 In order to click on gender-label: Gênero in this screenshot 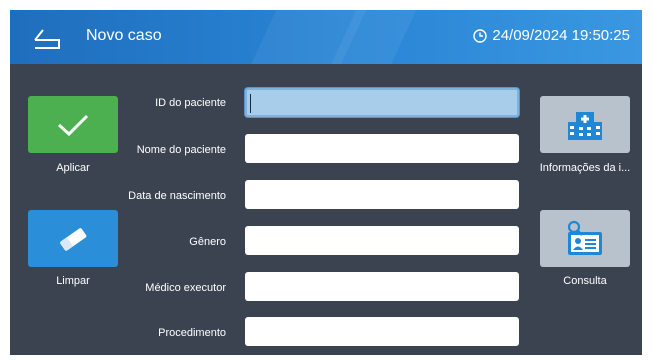, I will do `click(207, 242)`.